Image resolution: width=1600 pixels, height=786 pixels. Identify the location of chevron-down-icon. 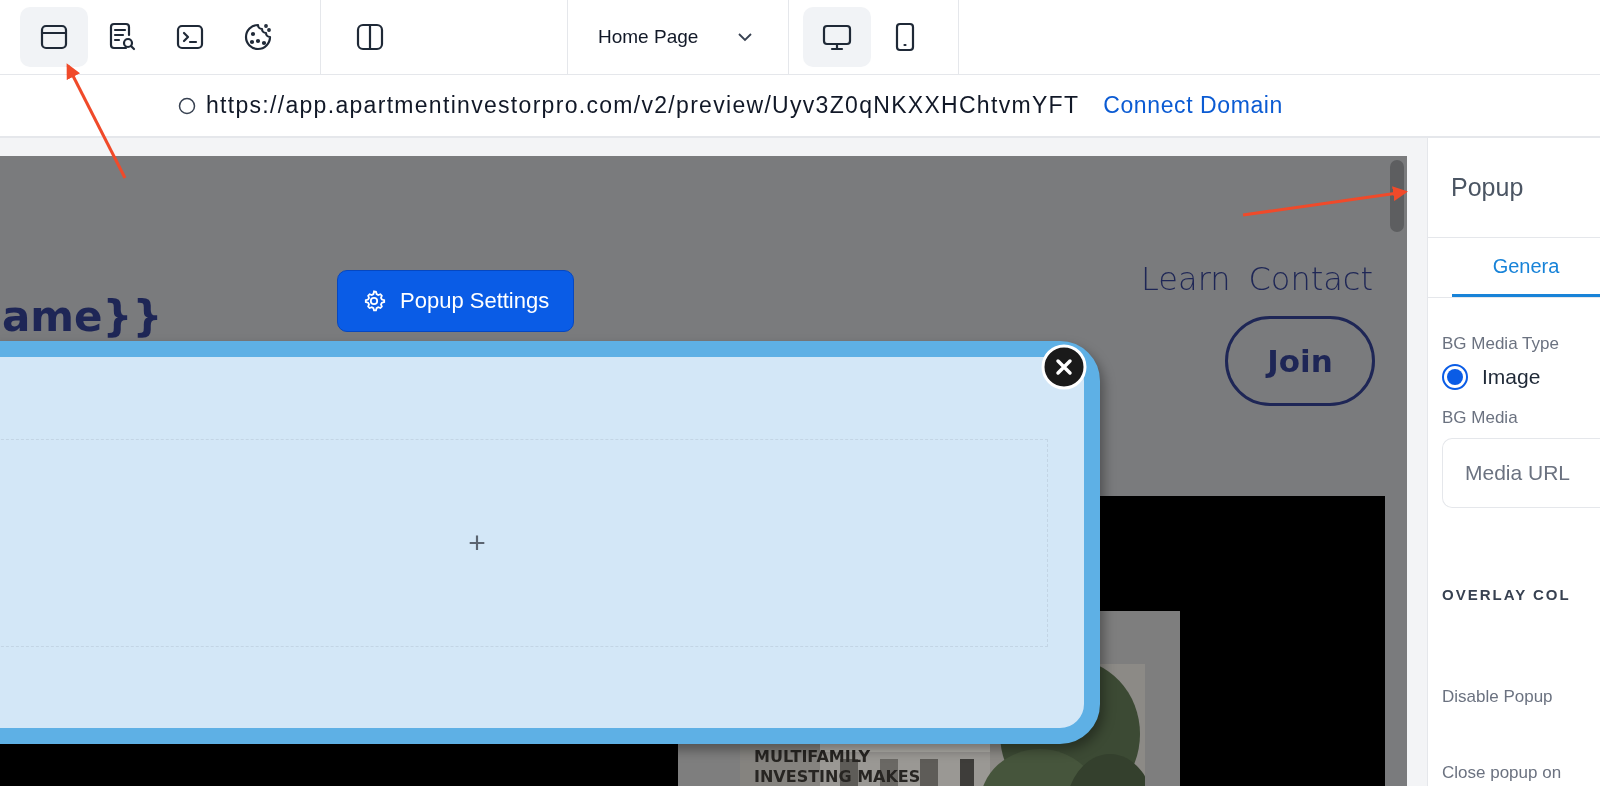
(745, 37).